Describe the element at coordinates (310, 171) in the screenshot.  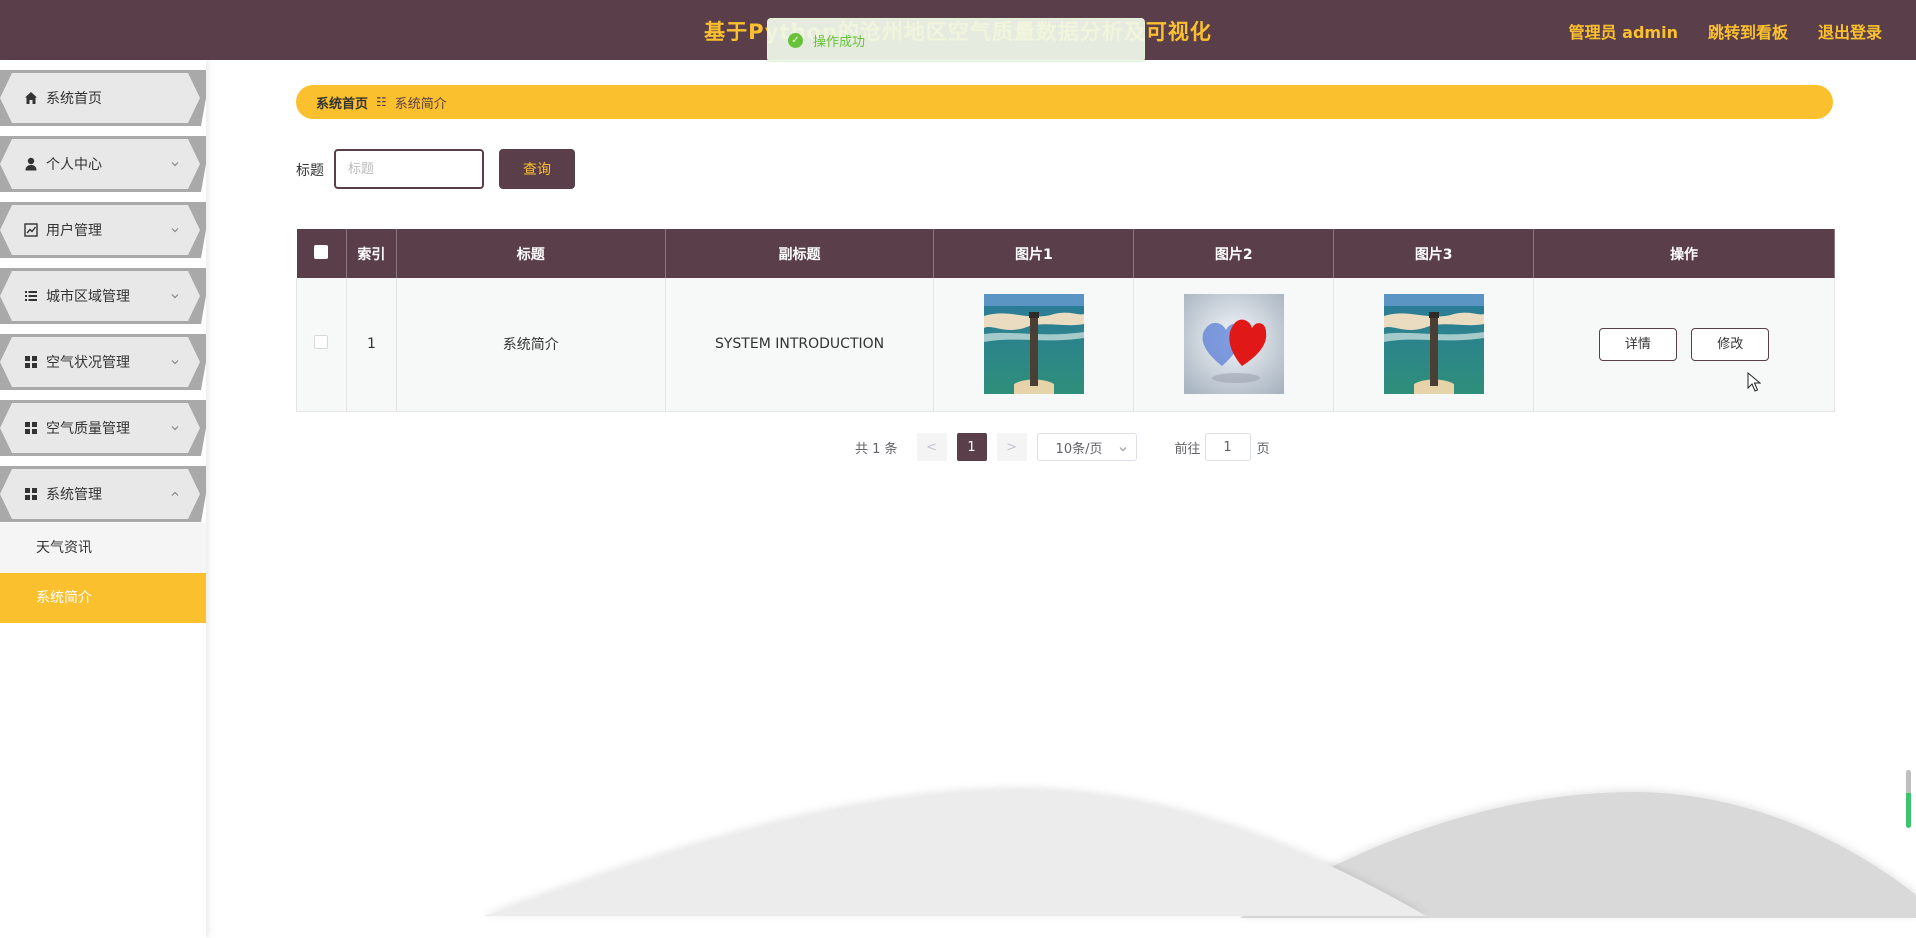
I see `search-label: 标题` at that location.